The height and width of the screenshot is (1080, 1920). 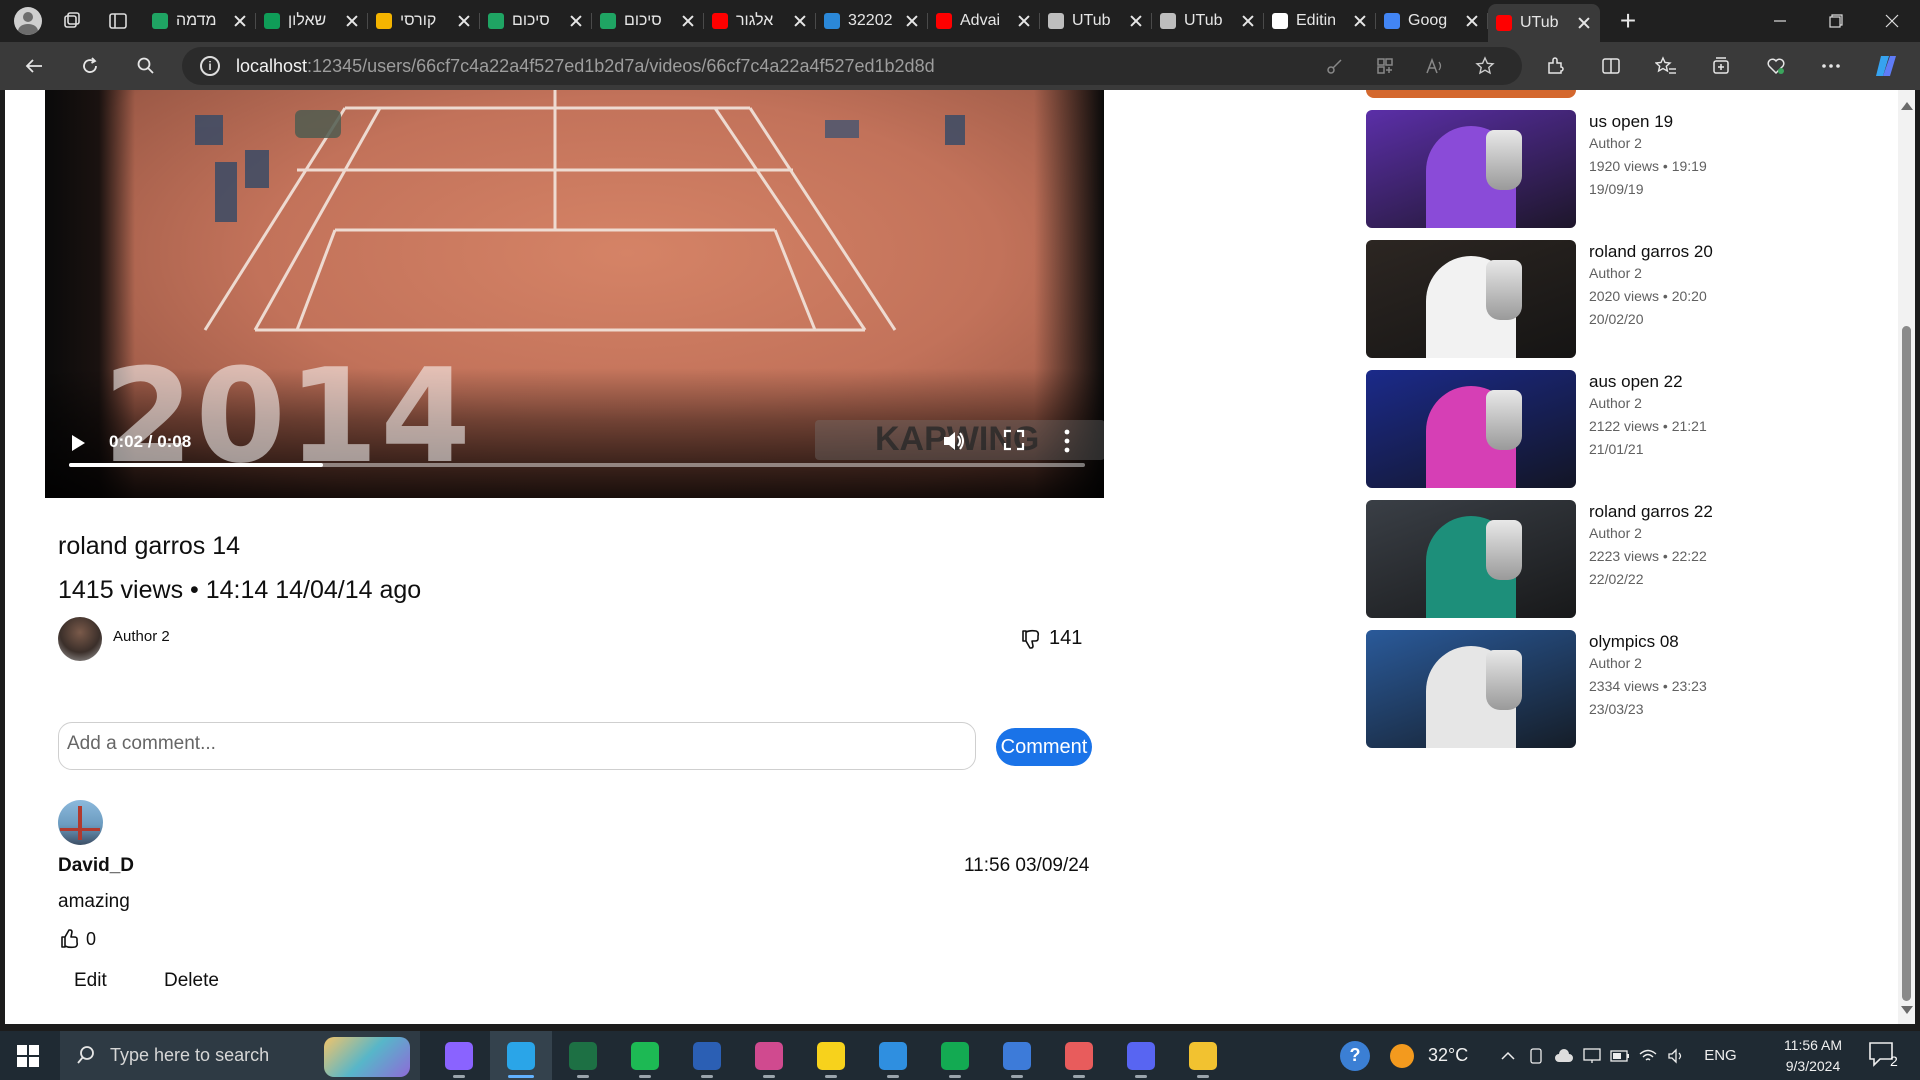 What do you see at coordinates (984, 21) in the screenshot?
I see `browser-tab: Advai` at bounding box center [984, 21].